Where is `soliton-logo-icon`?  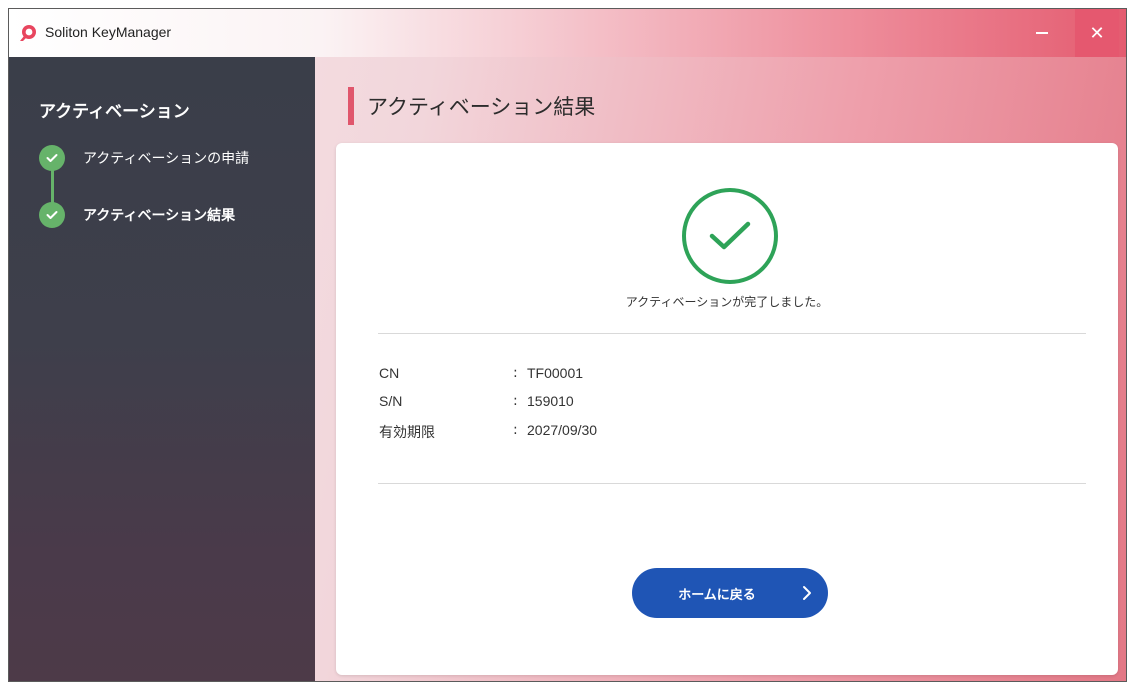 soliton-logo-icon is located at coordinates (28, 33).